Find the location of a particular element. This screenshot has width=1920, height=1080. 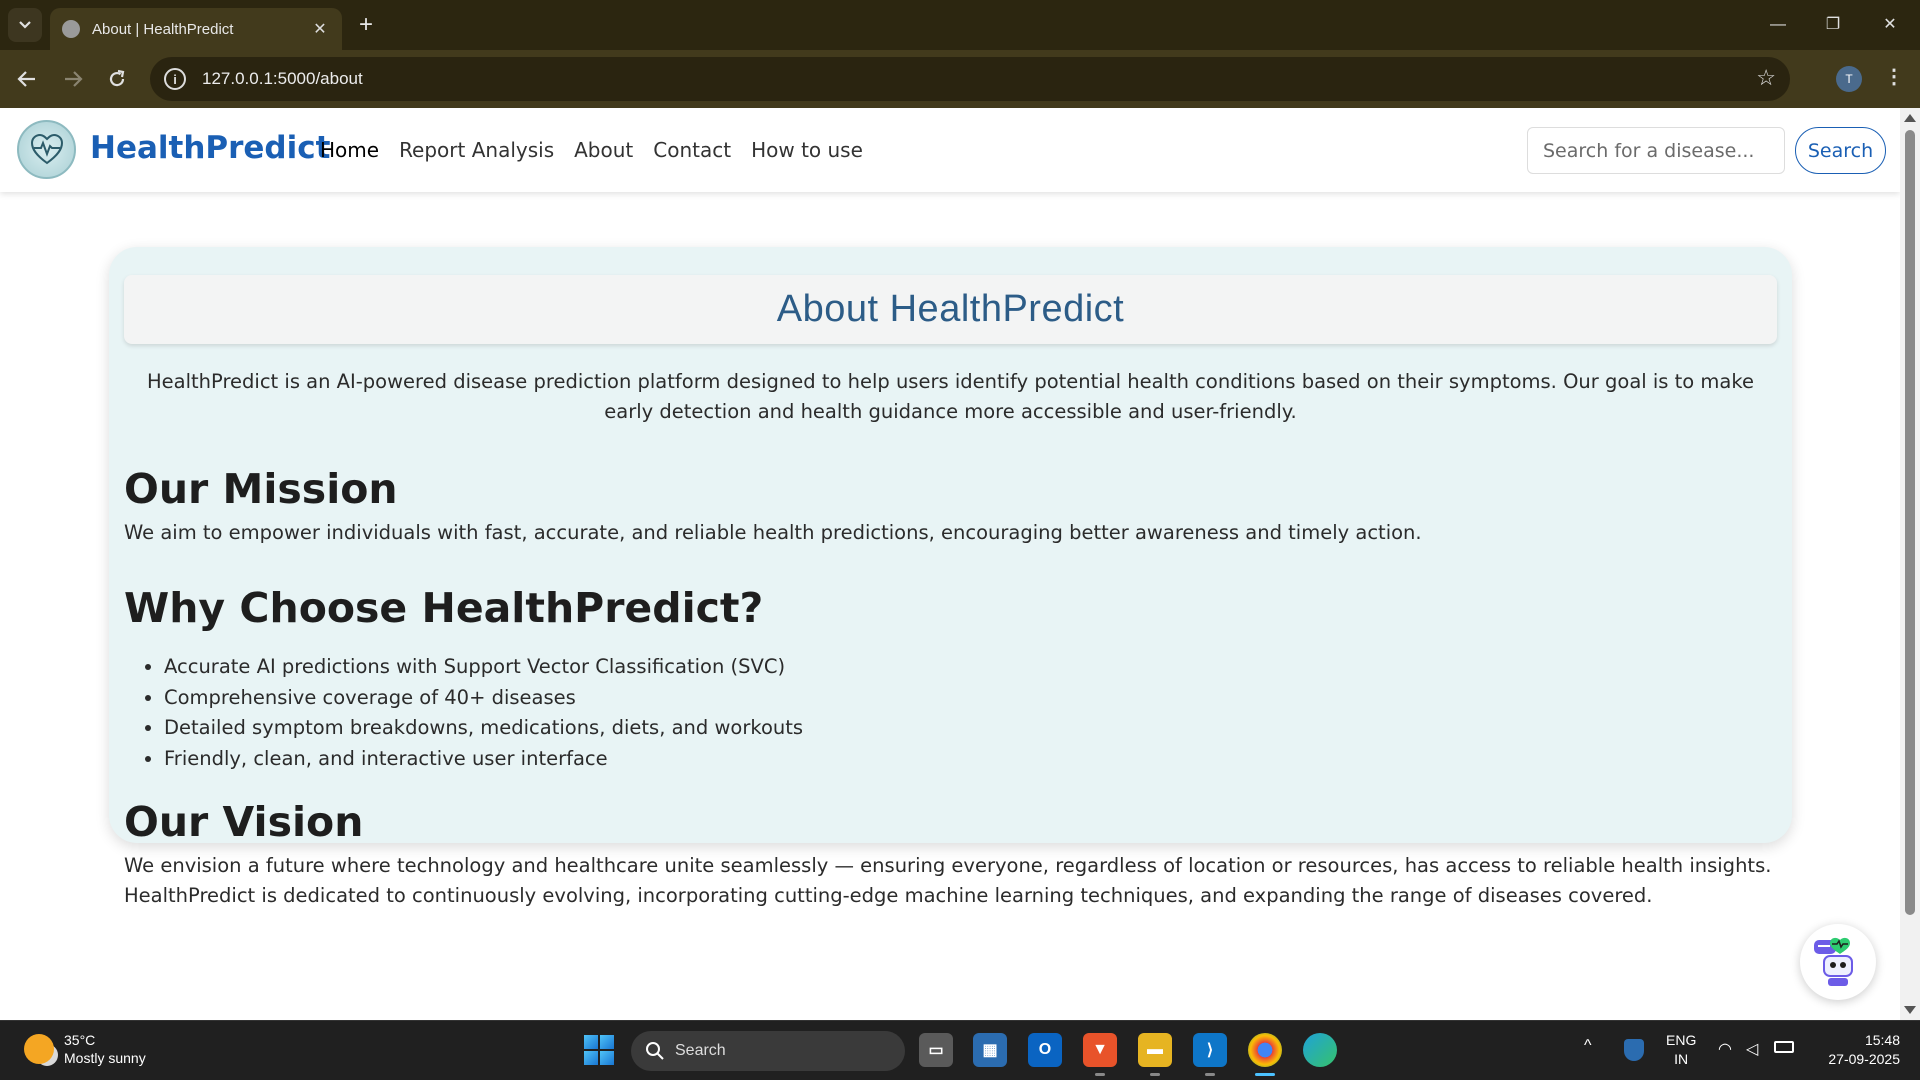

reload-icon is located at coordinates (117, 79).